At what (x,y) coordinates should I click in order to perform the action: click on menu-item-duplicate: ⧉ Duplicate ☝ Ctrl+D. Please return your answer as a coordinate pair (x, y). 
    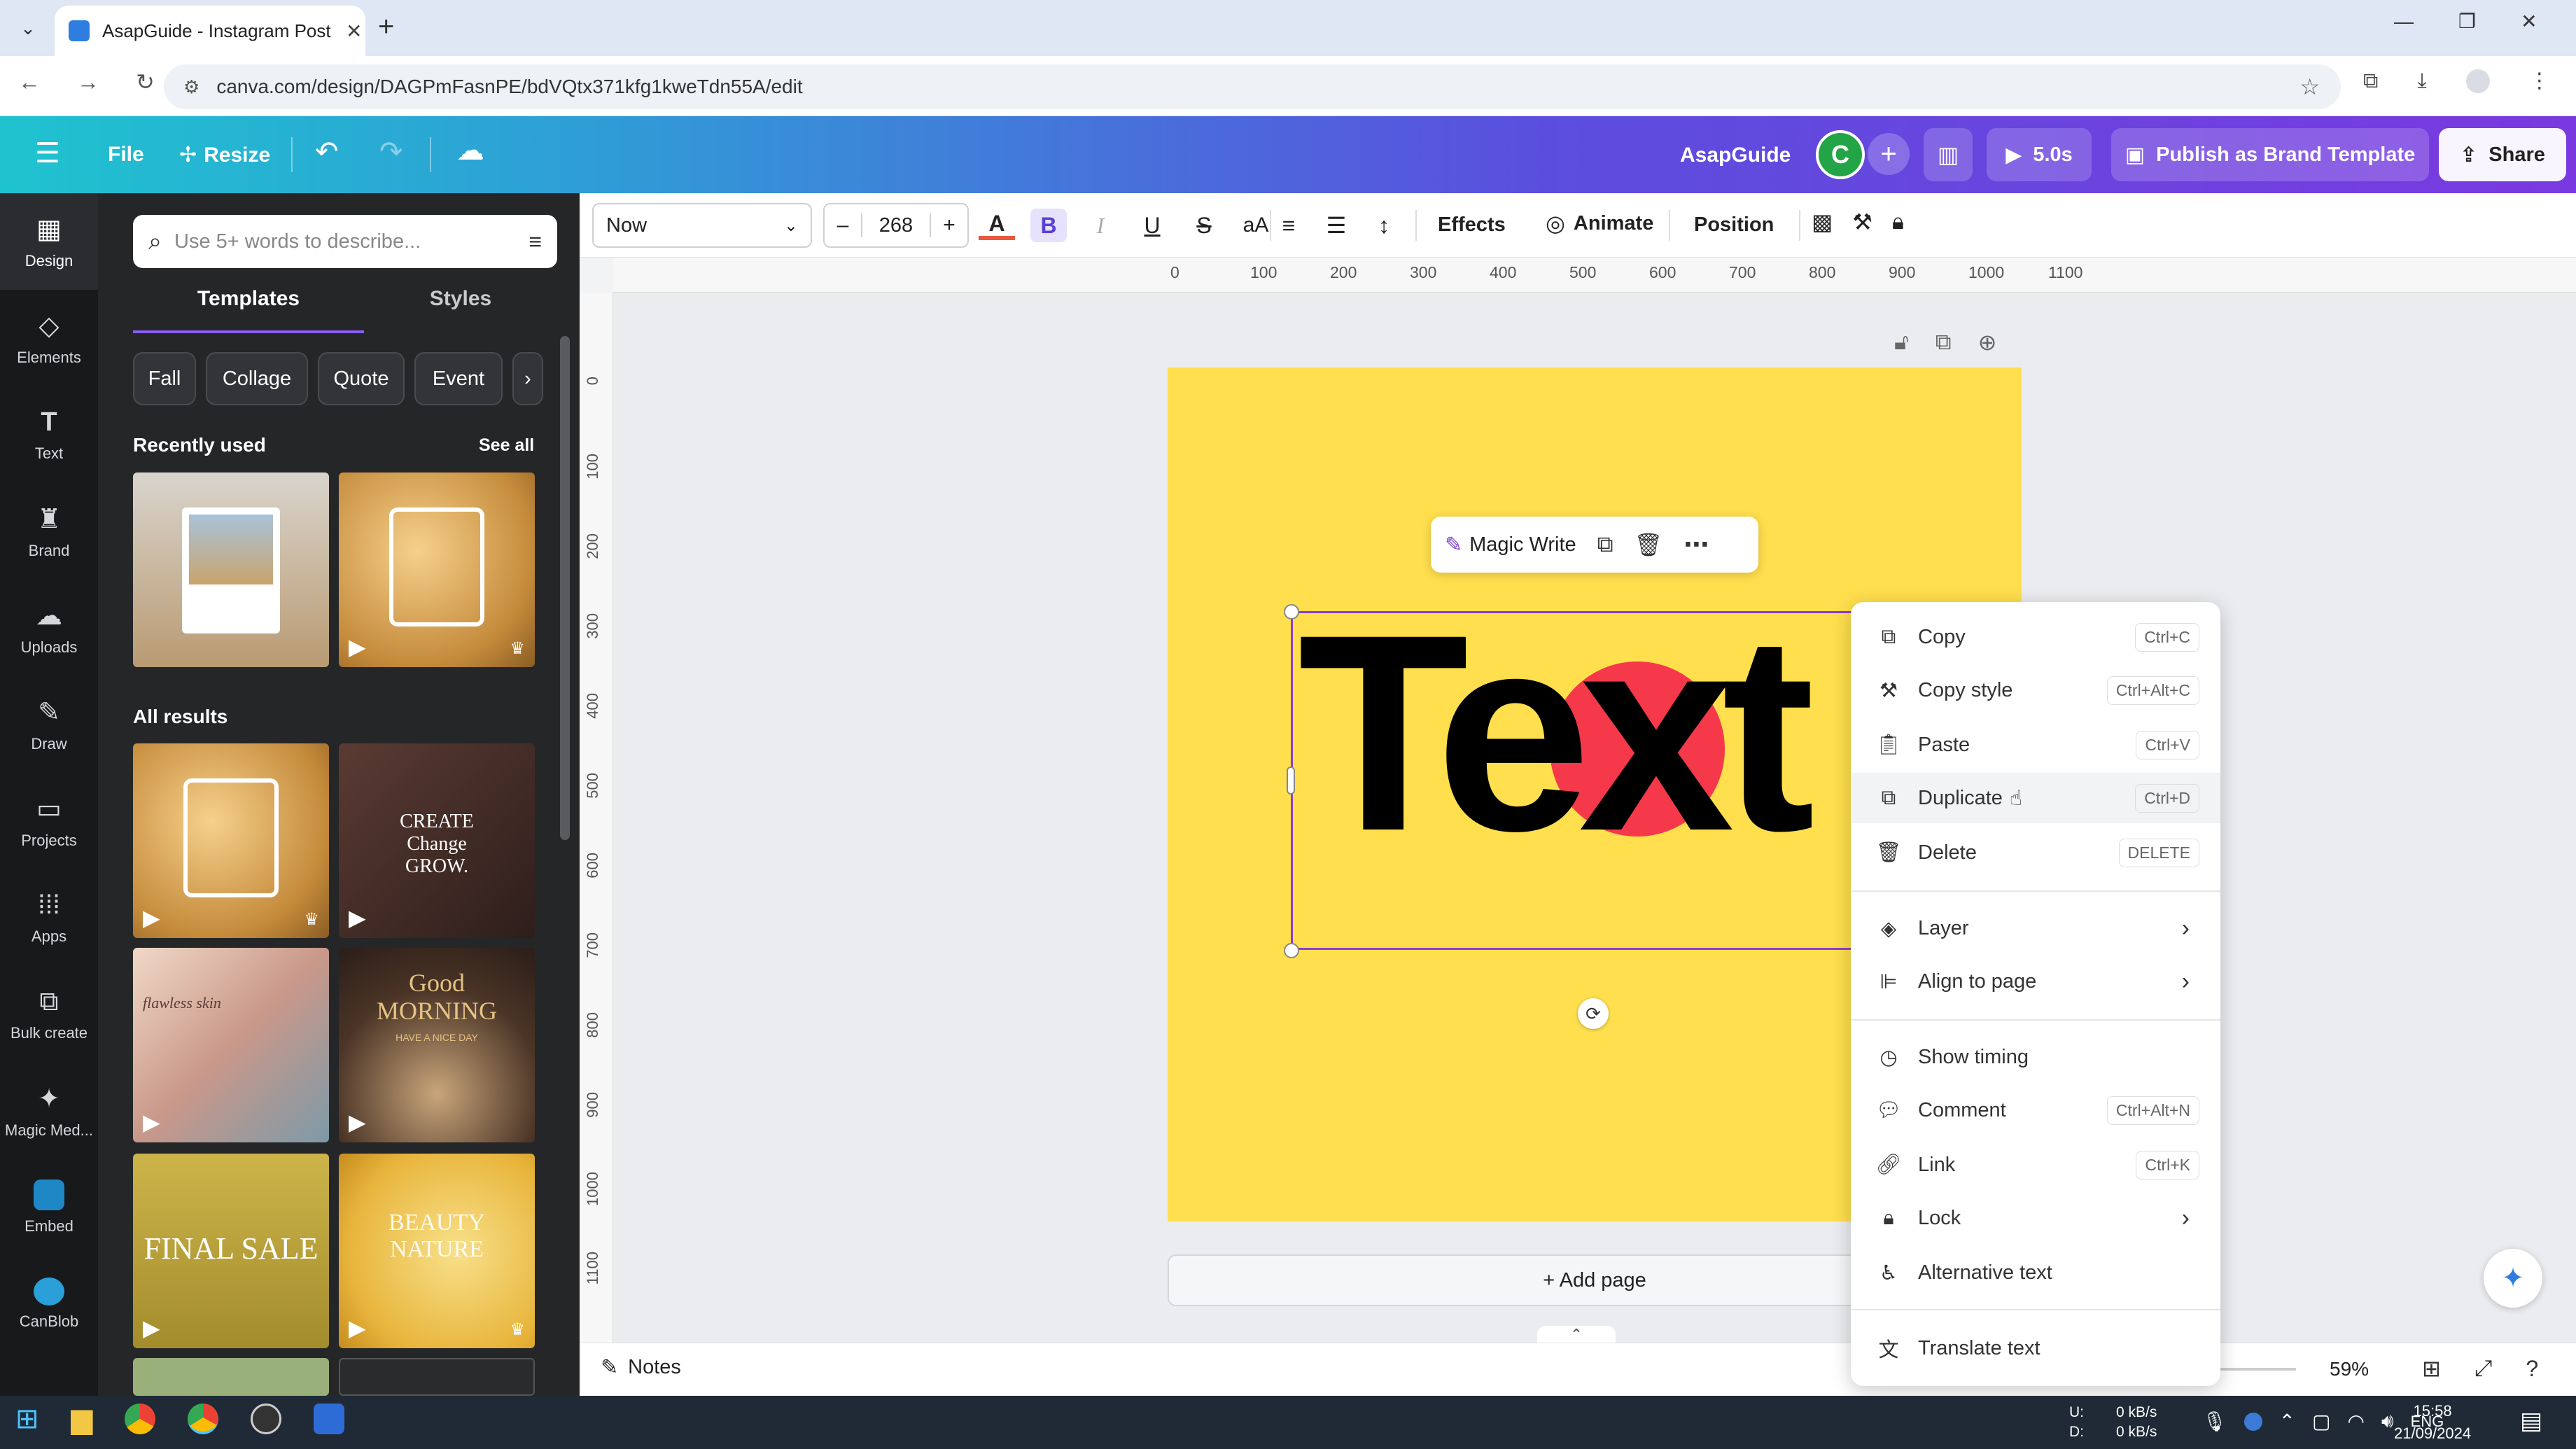
    Looking at the image, I should click on (2035, 798).